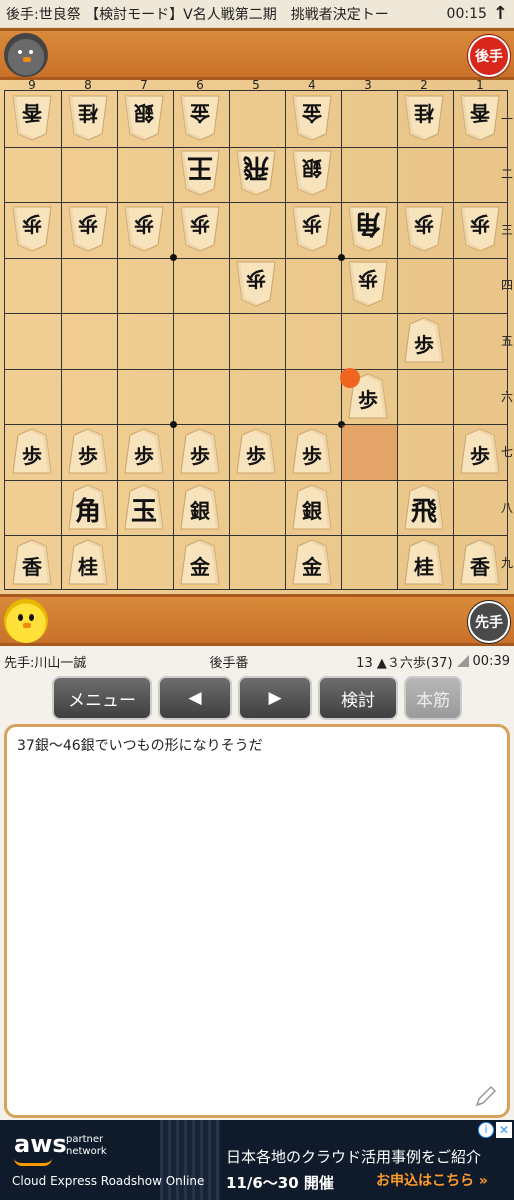 The image size is (514, 1200). What do you see at coordinates (26, 621) in the screenshot?
I see `yellow-chick-icon` at bounding box center [26, 621].